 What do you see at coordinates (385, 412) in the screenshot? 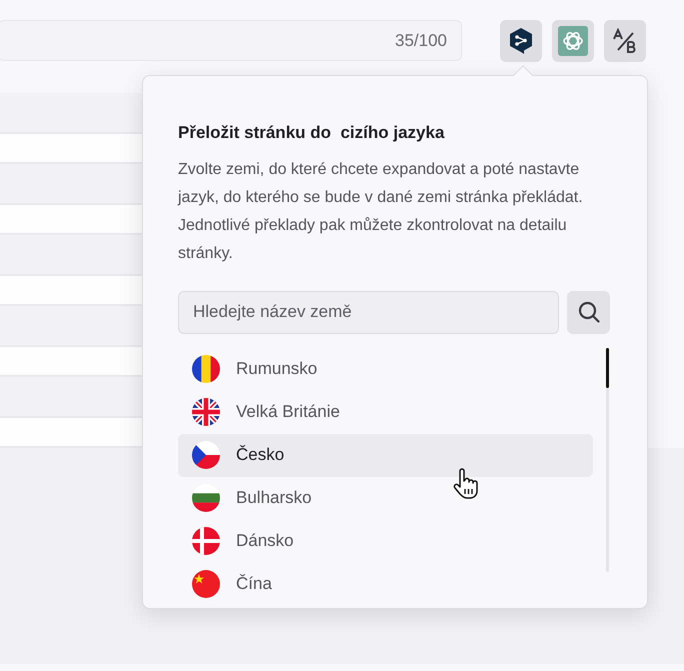
I see `country-item: Velká Británie` at bounding box center [385, 412].